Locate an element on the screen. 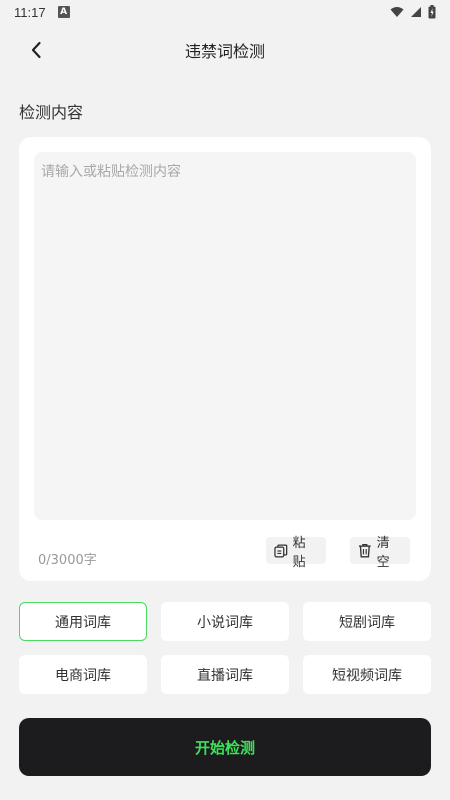 Image resolution: width=450 pixels, height=800 pixels. page-title: 违禁词检测 is located at coordinates (224, 51).